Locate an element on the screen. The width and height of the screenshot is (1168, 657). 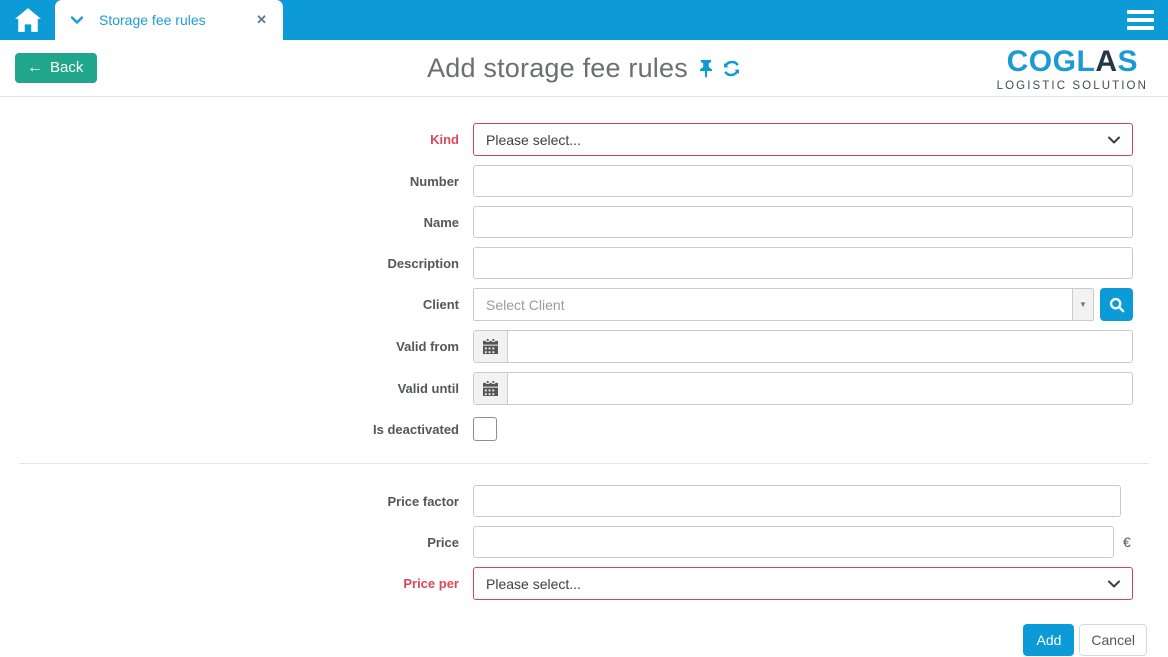
valid-until-label: Valid until is located at coordinates (428, 388).